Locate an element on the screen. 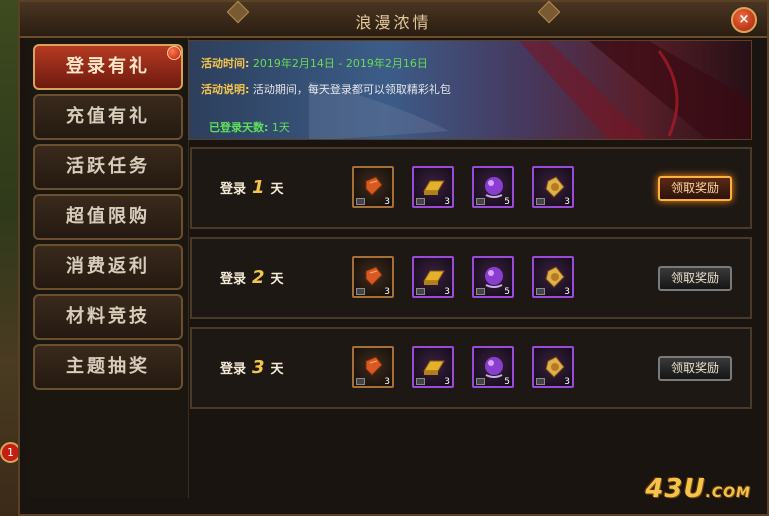 The image size is (769, 516). sidebar-item-label: 活跃任务 is located at coordinates (108, 166).